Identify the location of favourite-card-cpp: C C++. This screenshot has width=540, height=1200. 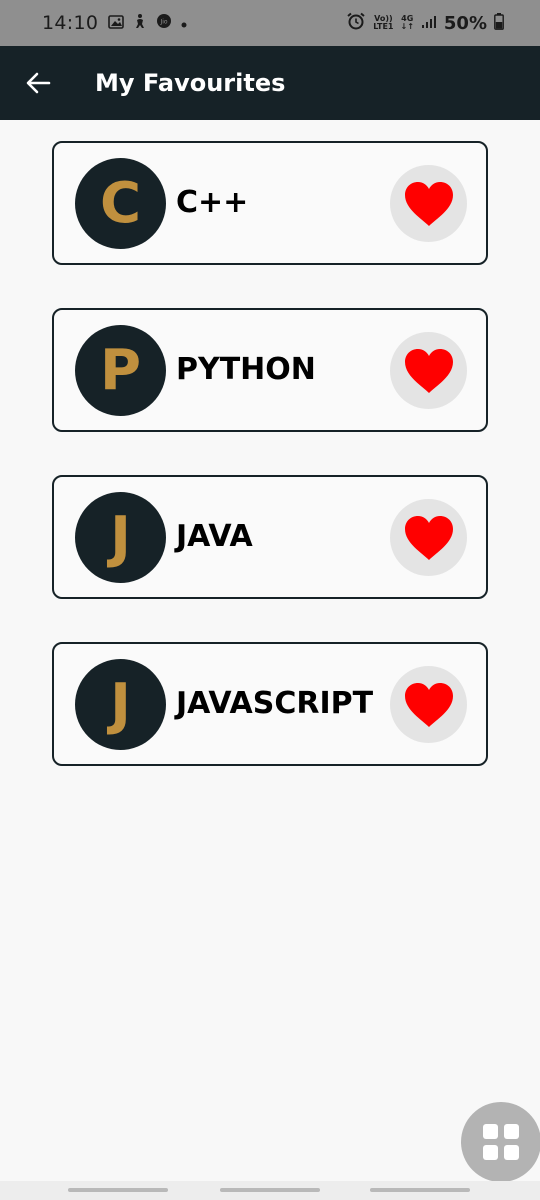
(270, 203).